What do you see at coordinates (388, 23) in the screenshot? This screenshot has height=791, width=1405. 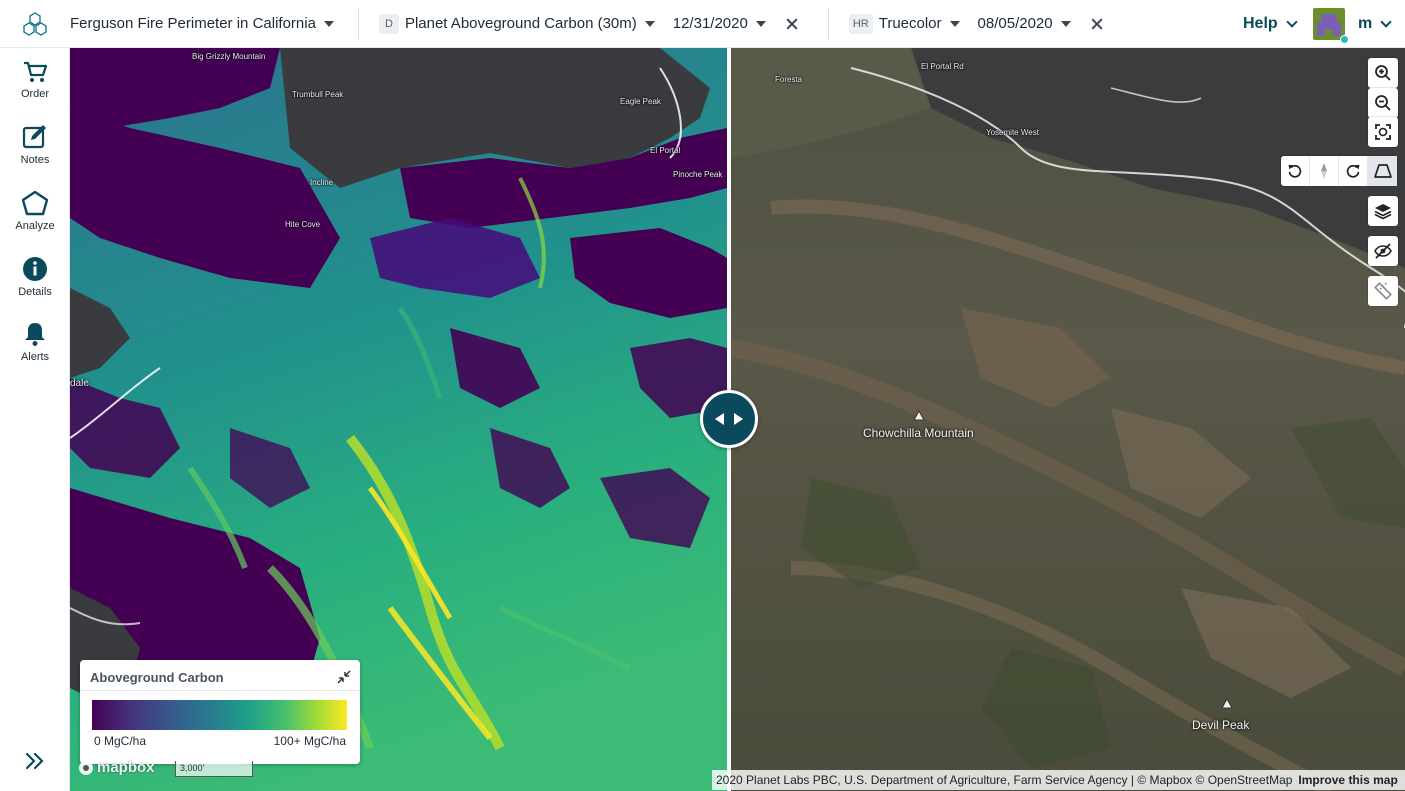 I see `layer-badge: D` at bounding box center [388, 23].